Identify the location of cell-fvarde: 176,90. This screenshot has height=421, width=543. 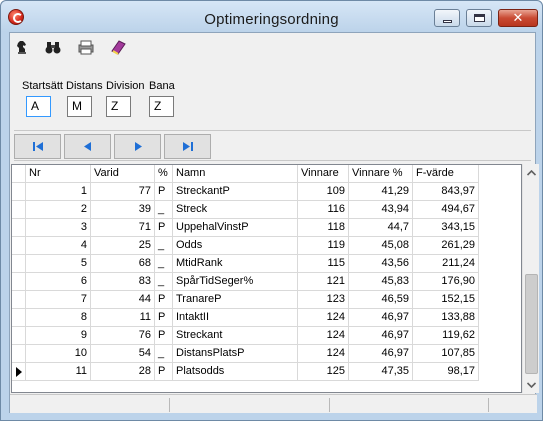
(446, 282).